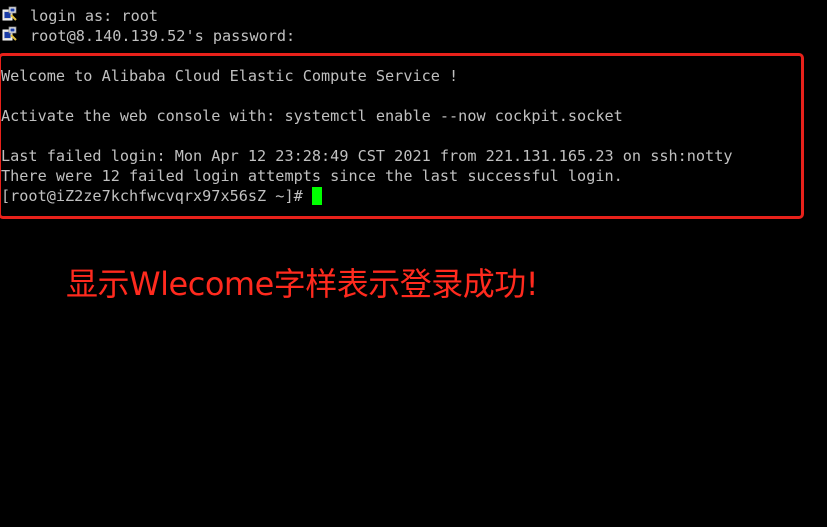 This screenshot has width=827, height=527. Describe the element at coordinates (163, 36) in the screenshot. I see `password-prompt-line: root@8.140.139.52's password:` at that location.